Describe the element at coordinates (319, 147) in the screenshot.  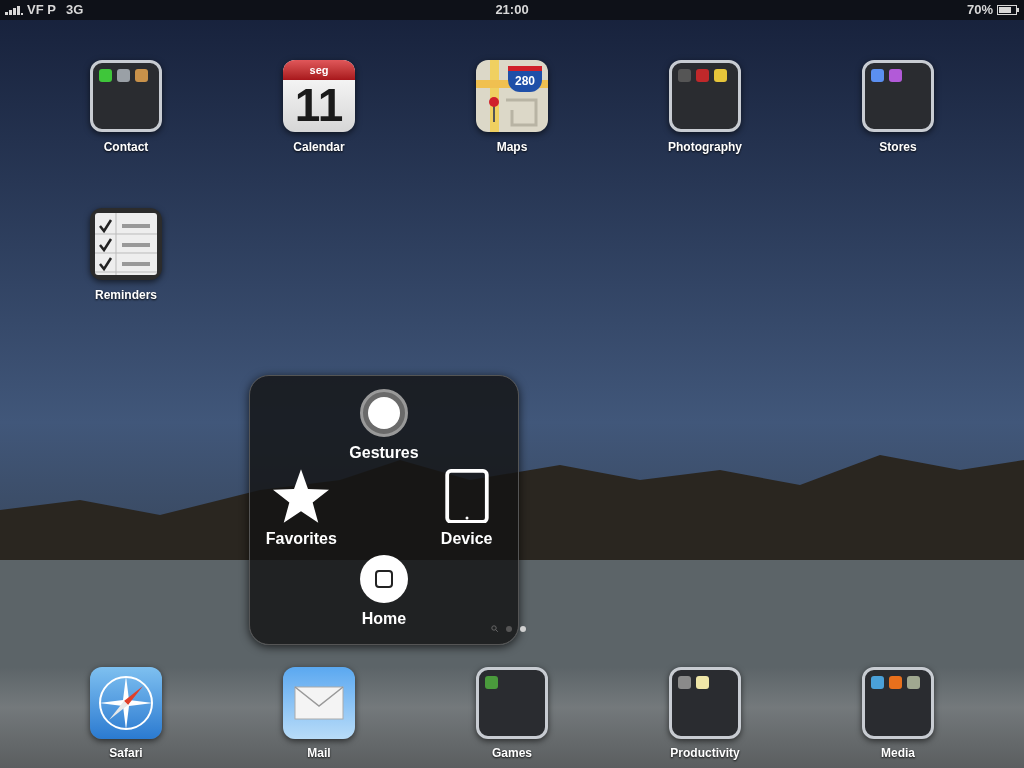
I see `app-label: Calendar` at that location.